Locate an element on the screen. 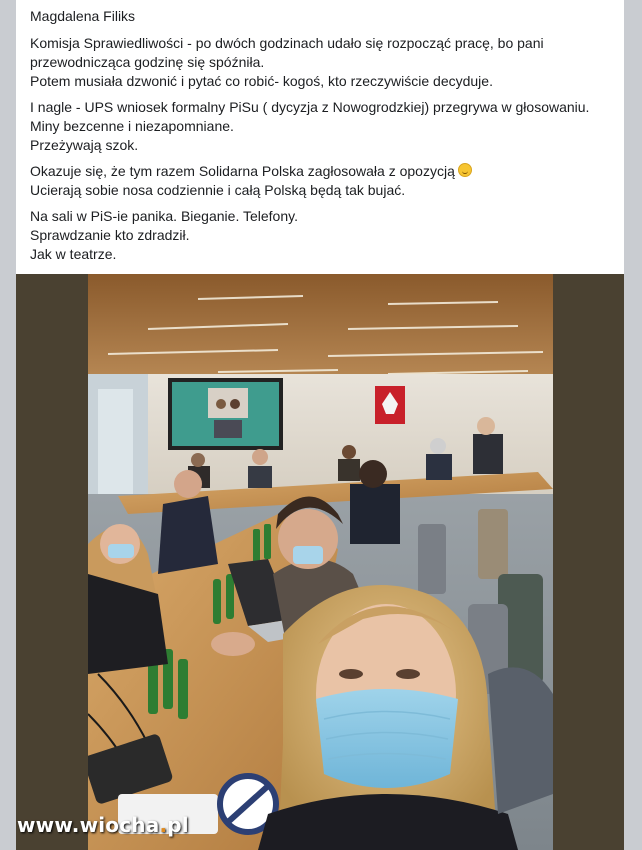  watermark-brand: wiocha is located at coordinates (119, 825).